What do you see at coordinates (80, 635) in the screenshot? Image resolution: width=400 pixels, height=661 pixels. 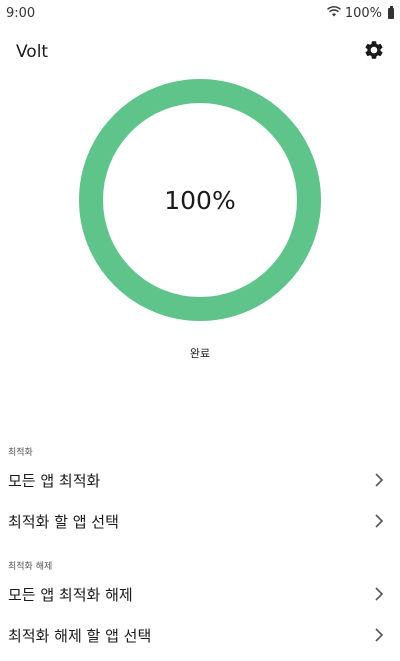 I see `list-item-label: 최적화 해제 할 앱 선택` at bounding box center [80, 635].